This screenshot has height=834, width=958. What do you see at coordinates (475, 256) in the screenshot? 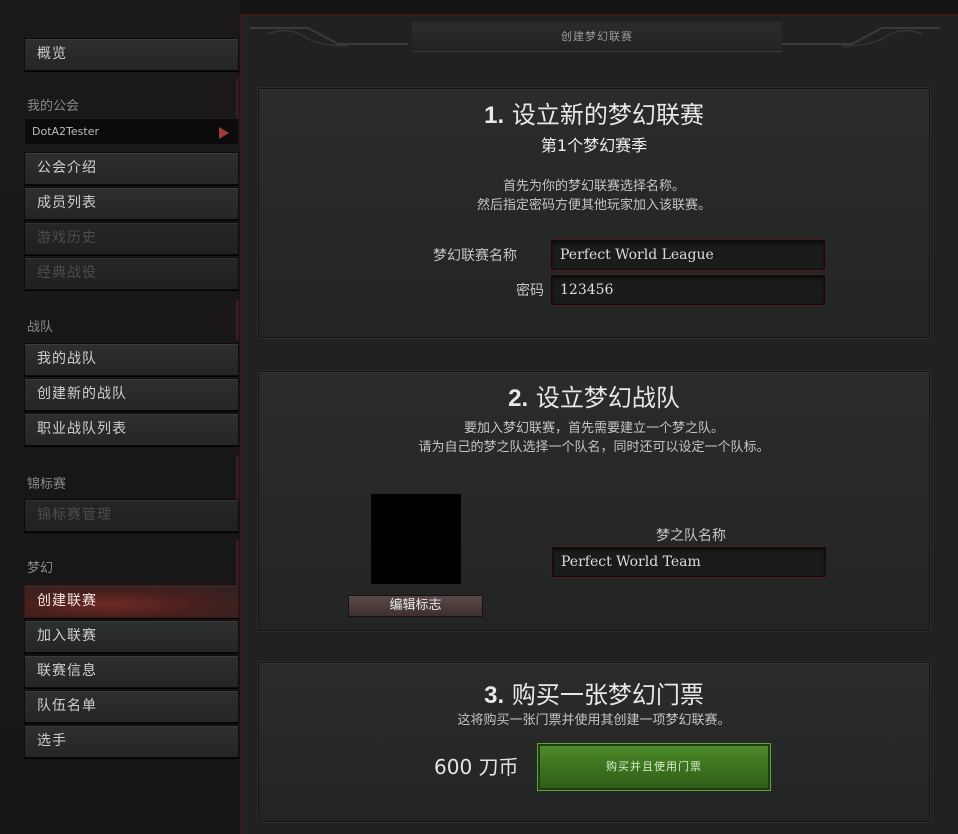
I see `league-name-label: 梦幻联赛名称` at bounding box center [475, 256].